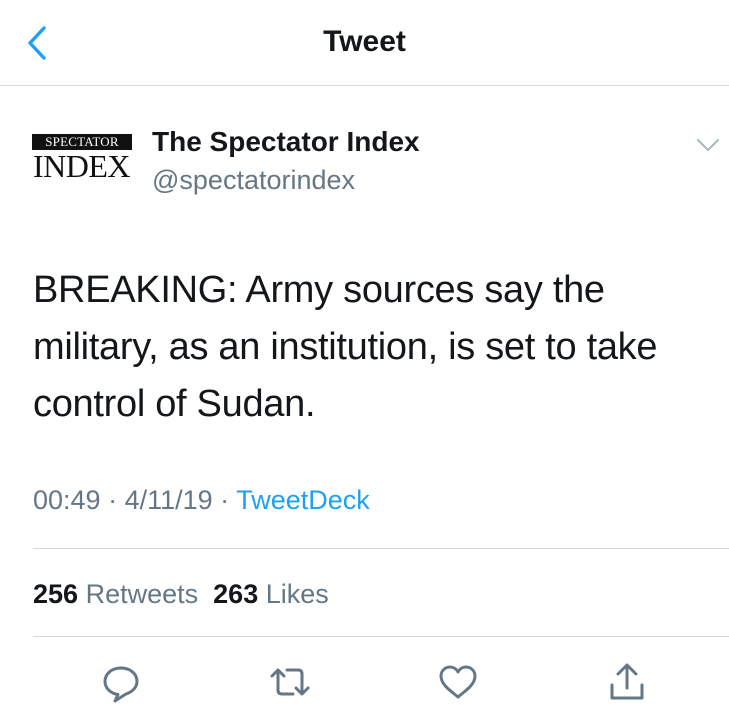 The height and width of the screenshot is (720, 729). I want to click on tweet-stats: 256 Retweets 263 Likes, so click(181, 594).